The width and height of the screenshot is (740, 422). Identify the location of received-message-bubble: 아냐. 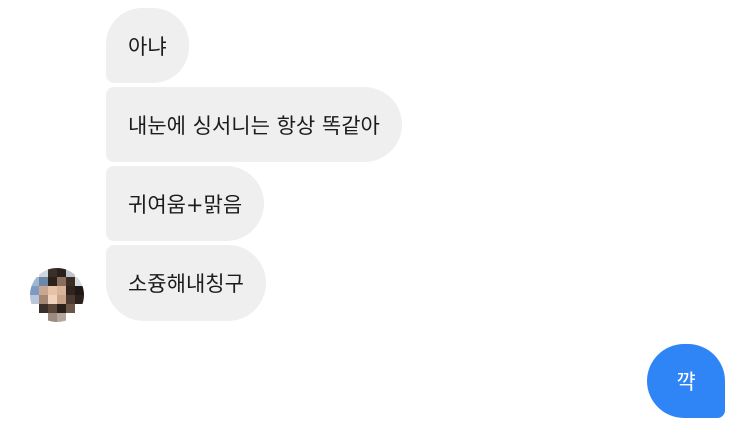
(147, 45).